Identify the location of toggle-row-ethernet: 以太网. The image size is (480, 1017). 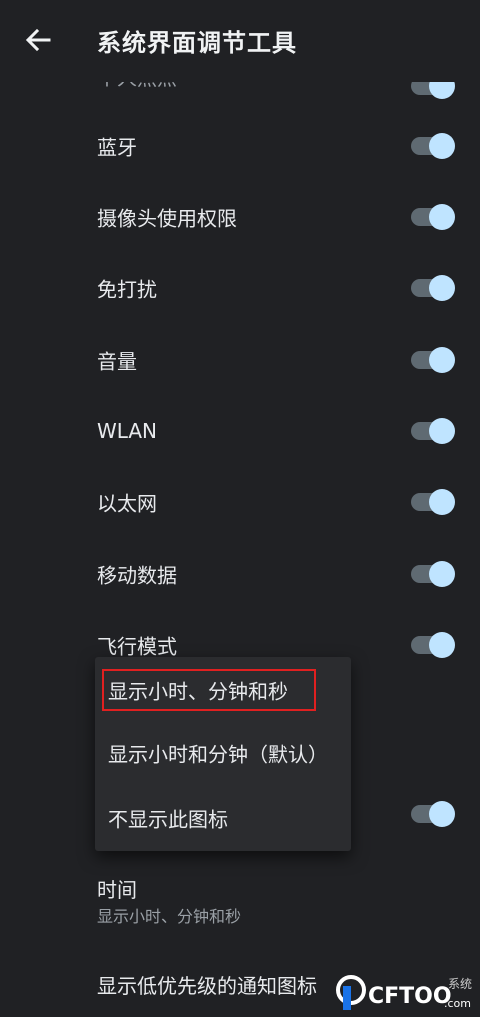
(240, 502).